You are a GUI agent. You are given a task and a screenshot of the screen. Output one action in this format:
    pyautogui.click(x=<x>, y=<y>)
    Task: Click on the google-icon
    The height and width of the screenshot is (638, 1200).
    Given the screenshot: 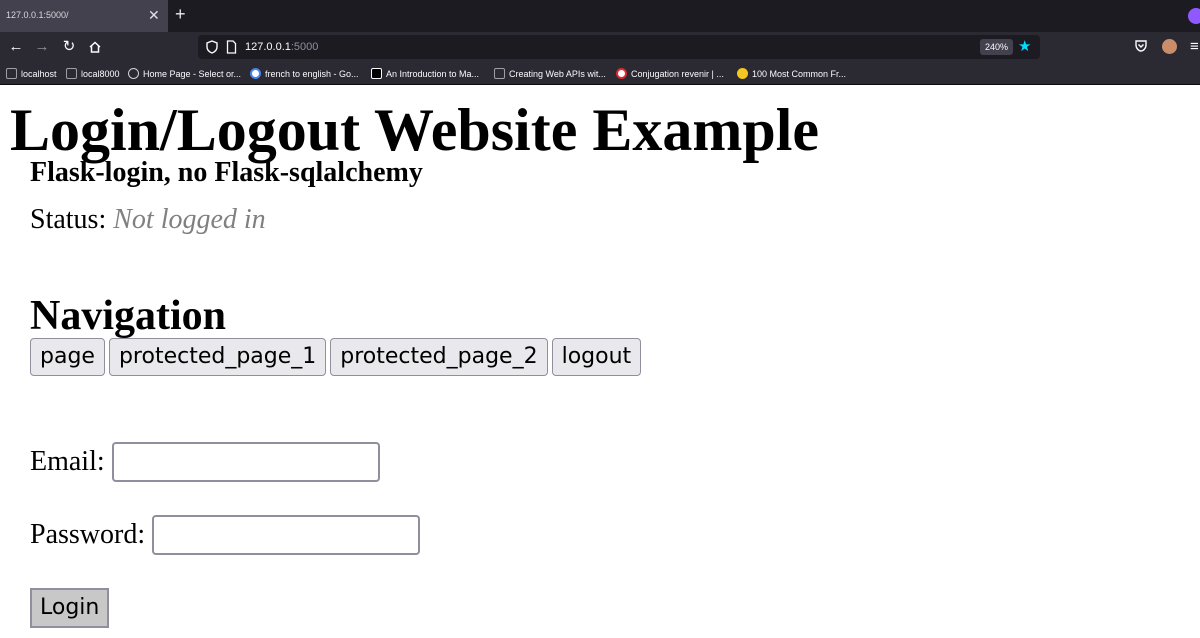 What is the action you would take?
    pyautogui.click(x=255, y=73)
    